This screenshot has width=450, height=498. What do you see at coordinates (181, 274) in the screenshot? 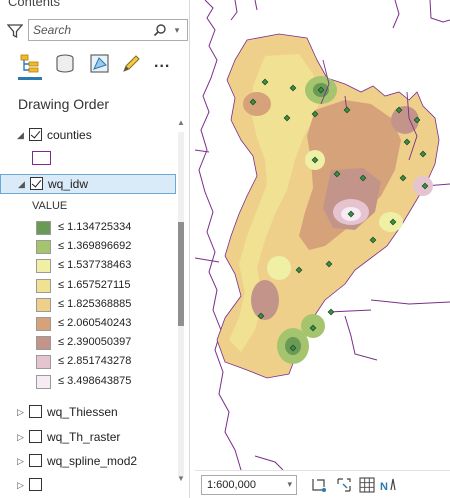
I see `scrollbar-thumb` at bounding box center [181, 274].